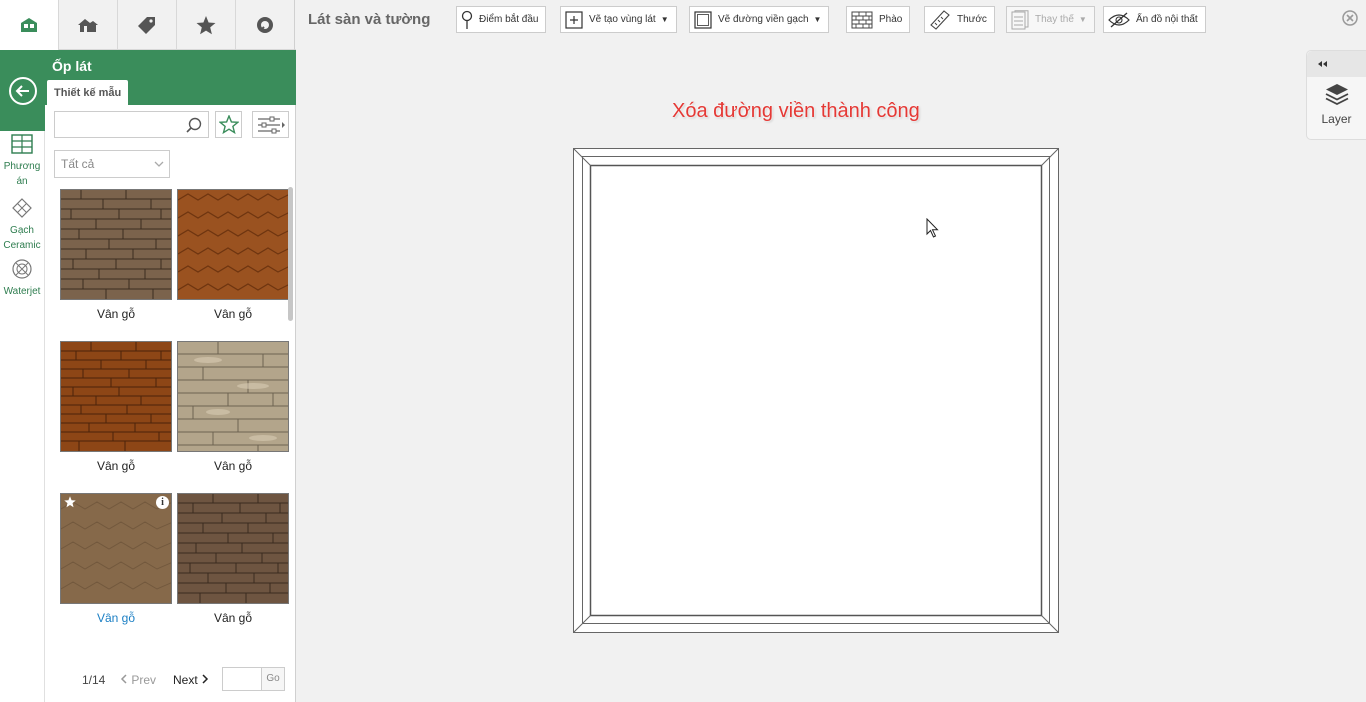 This screenshot has height=702, width=1366. Describe the element at coordinates (185, 680) in the screenshot. I see `next-label: Next` at that location.